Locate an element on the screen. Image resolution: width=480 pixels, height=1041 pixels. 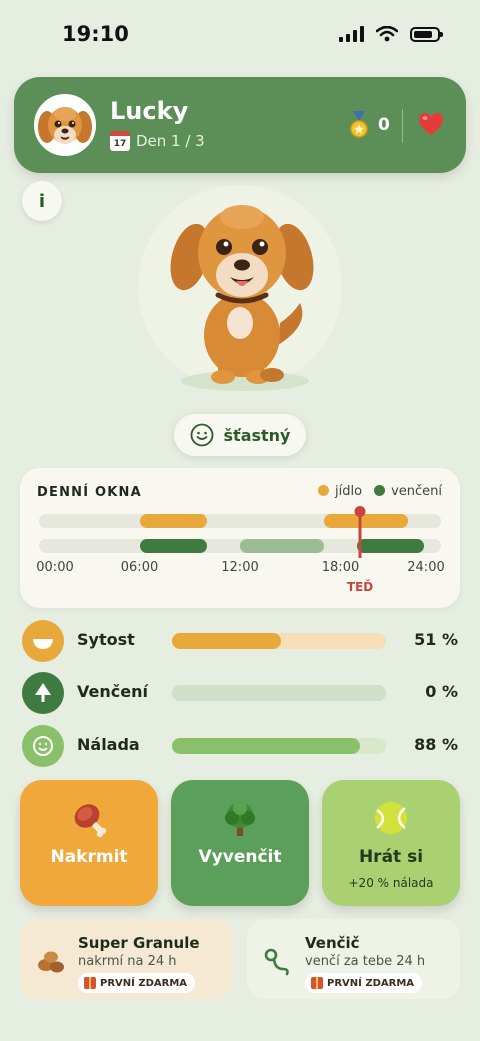
walk-button: Vyvenčit is located at coordinates (240, 843).